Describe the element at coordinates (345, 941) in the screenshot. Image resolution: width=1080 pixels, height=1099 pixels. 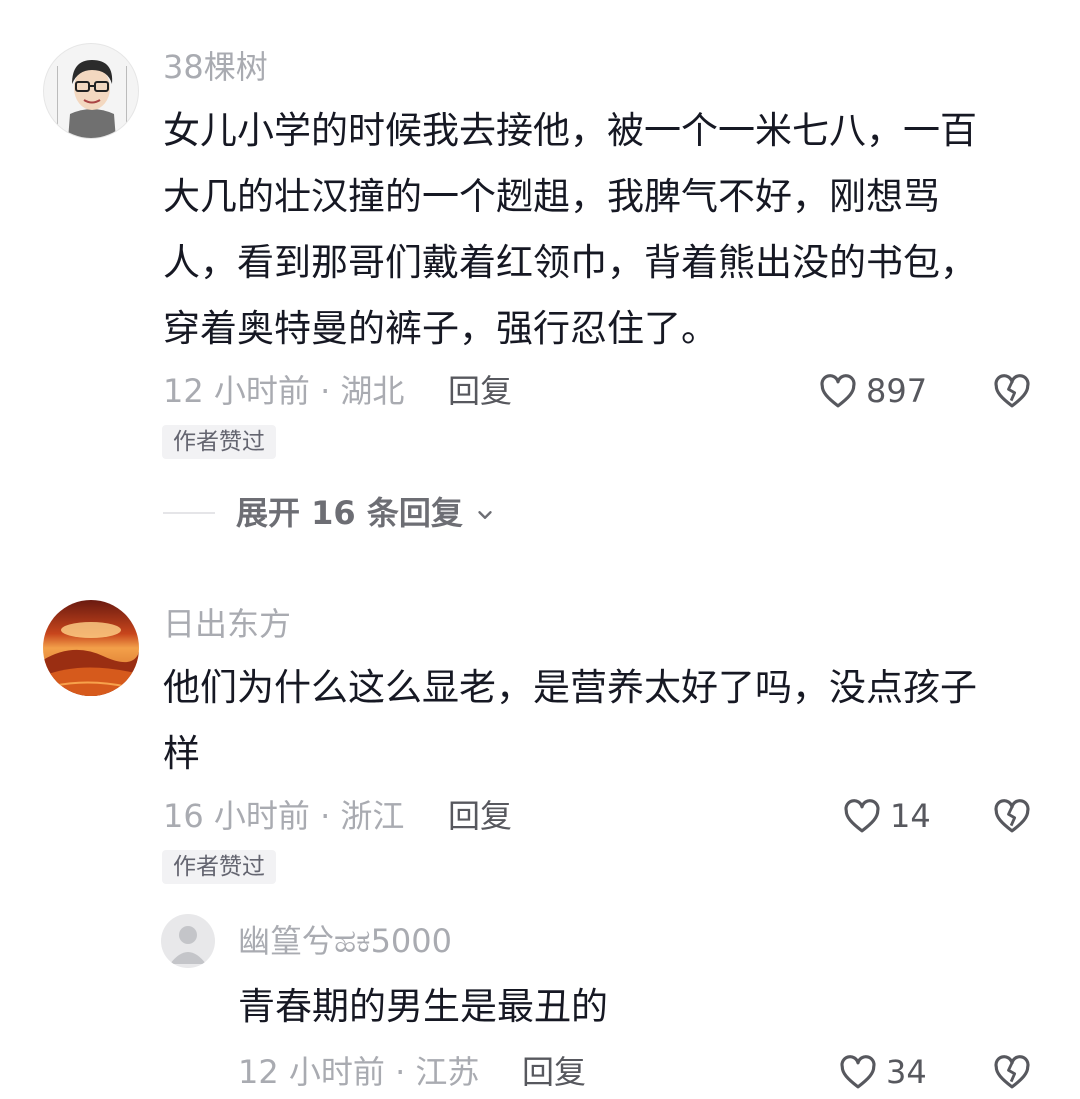
I see `username: 幽篁兮ಹಕ5000` at that location.